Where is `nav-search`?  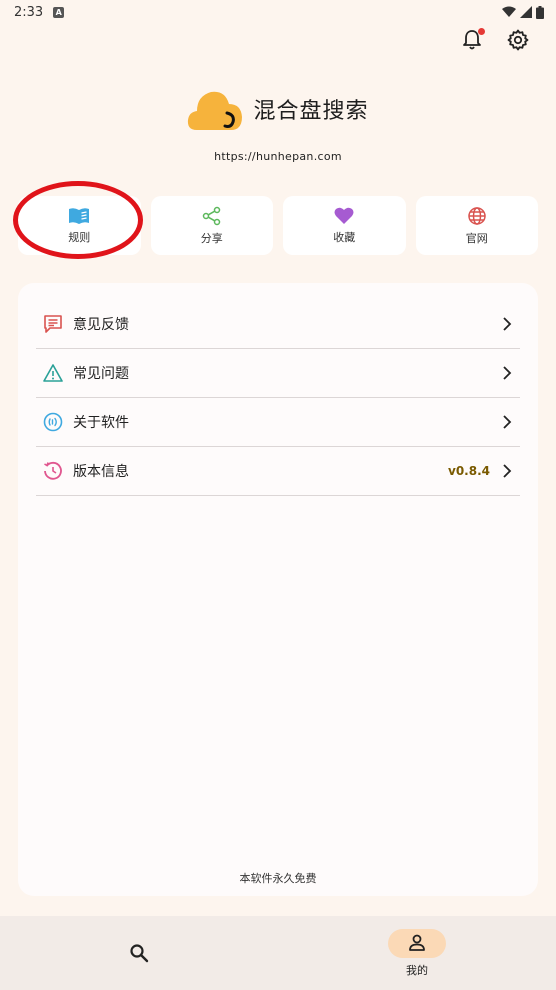
nav-search is located at coordinates (139, 953).